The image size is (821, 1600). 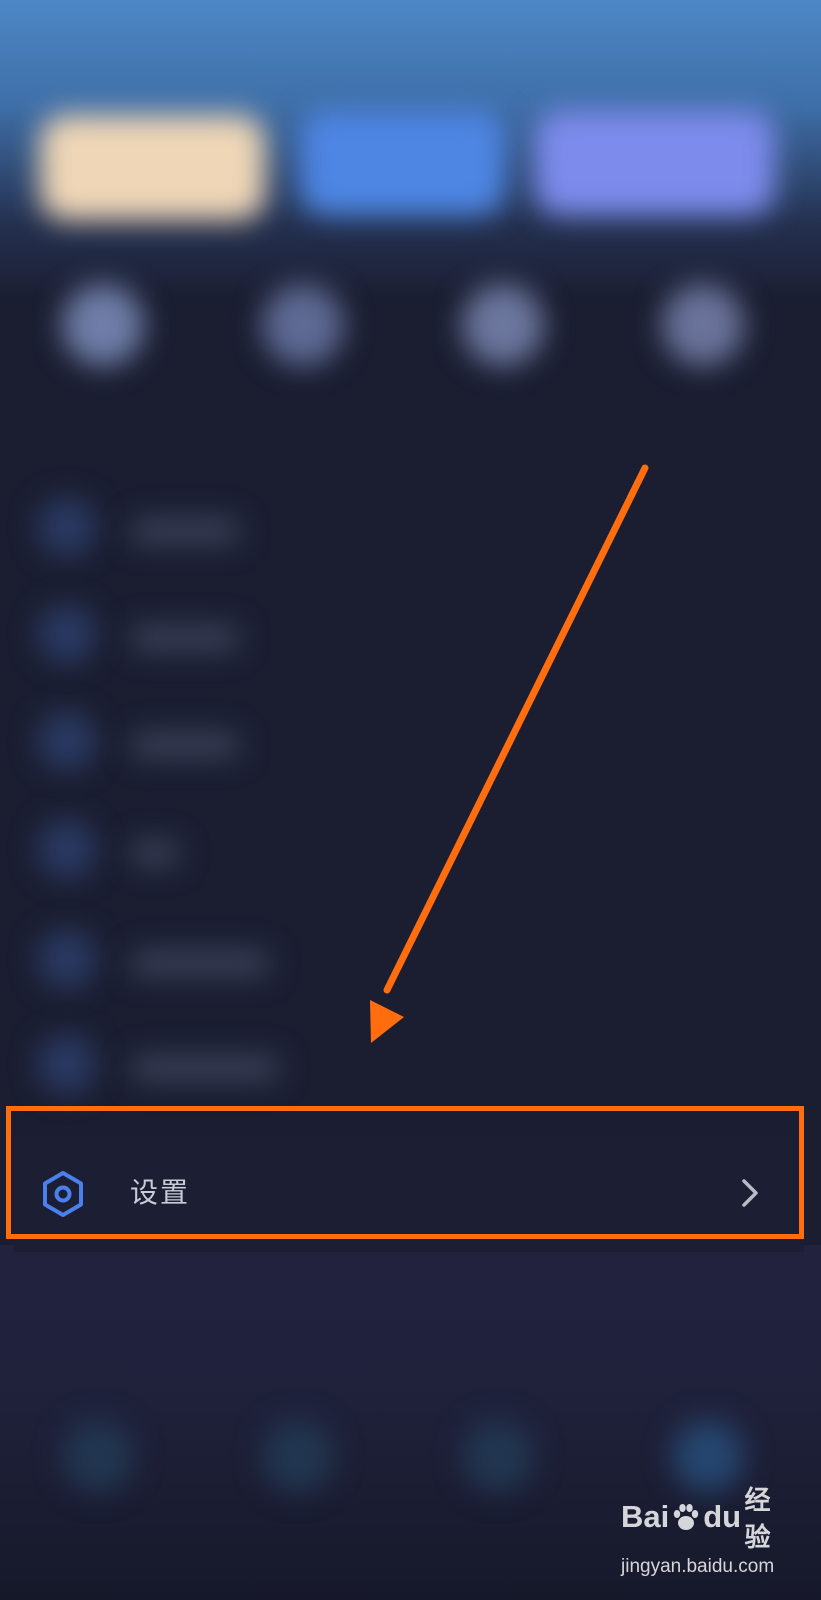 I want to click on watermark-logo: Bai du 经验, so click(x=696, y=1517).